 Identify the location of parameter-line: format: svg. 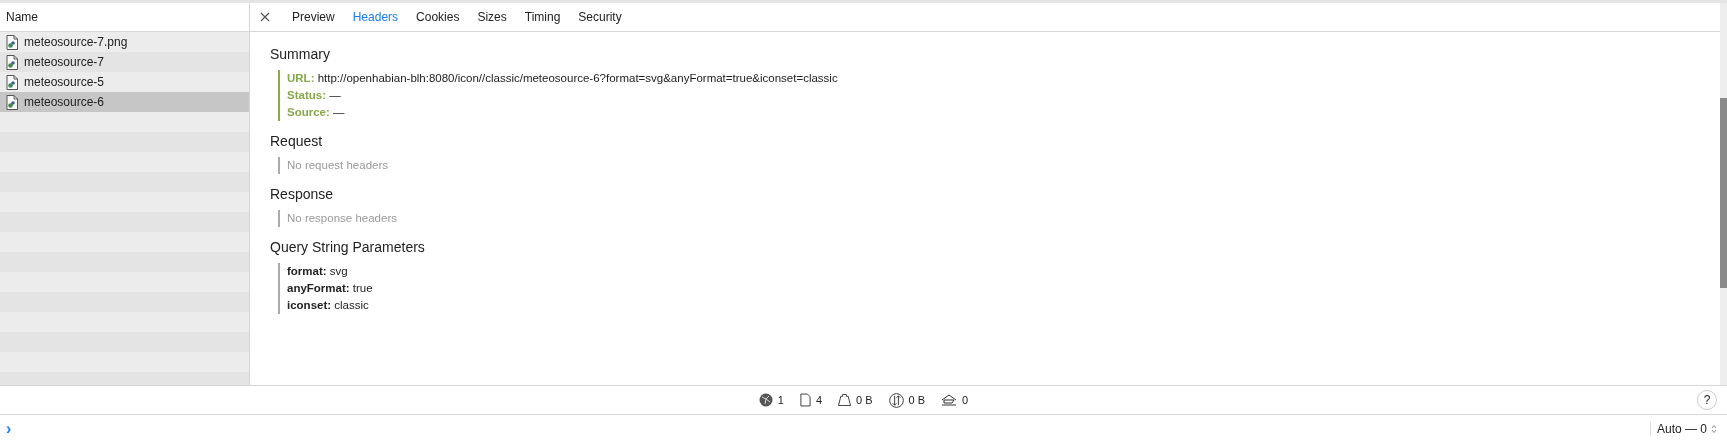
(318, 271).